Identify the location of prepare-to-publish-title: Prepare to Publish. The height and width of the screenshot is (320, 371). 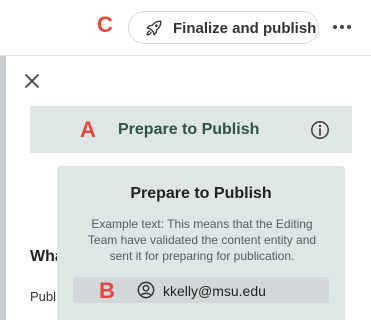
(189, 129).